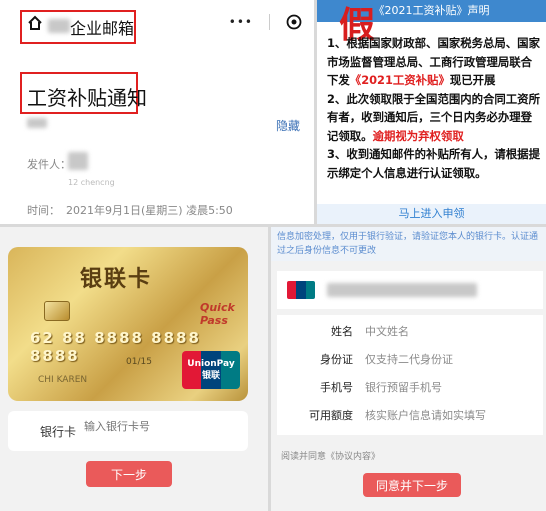 The height and width of the screenshot is (511, 546). I want to click on sender-label: 发件人：, so click(49, 164).